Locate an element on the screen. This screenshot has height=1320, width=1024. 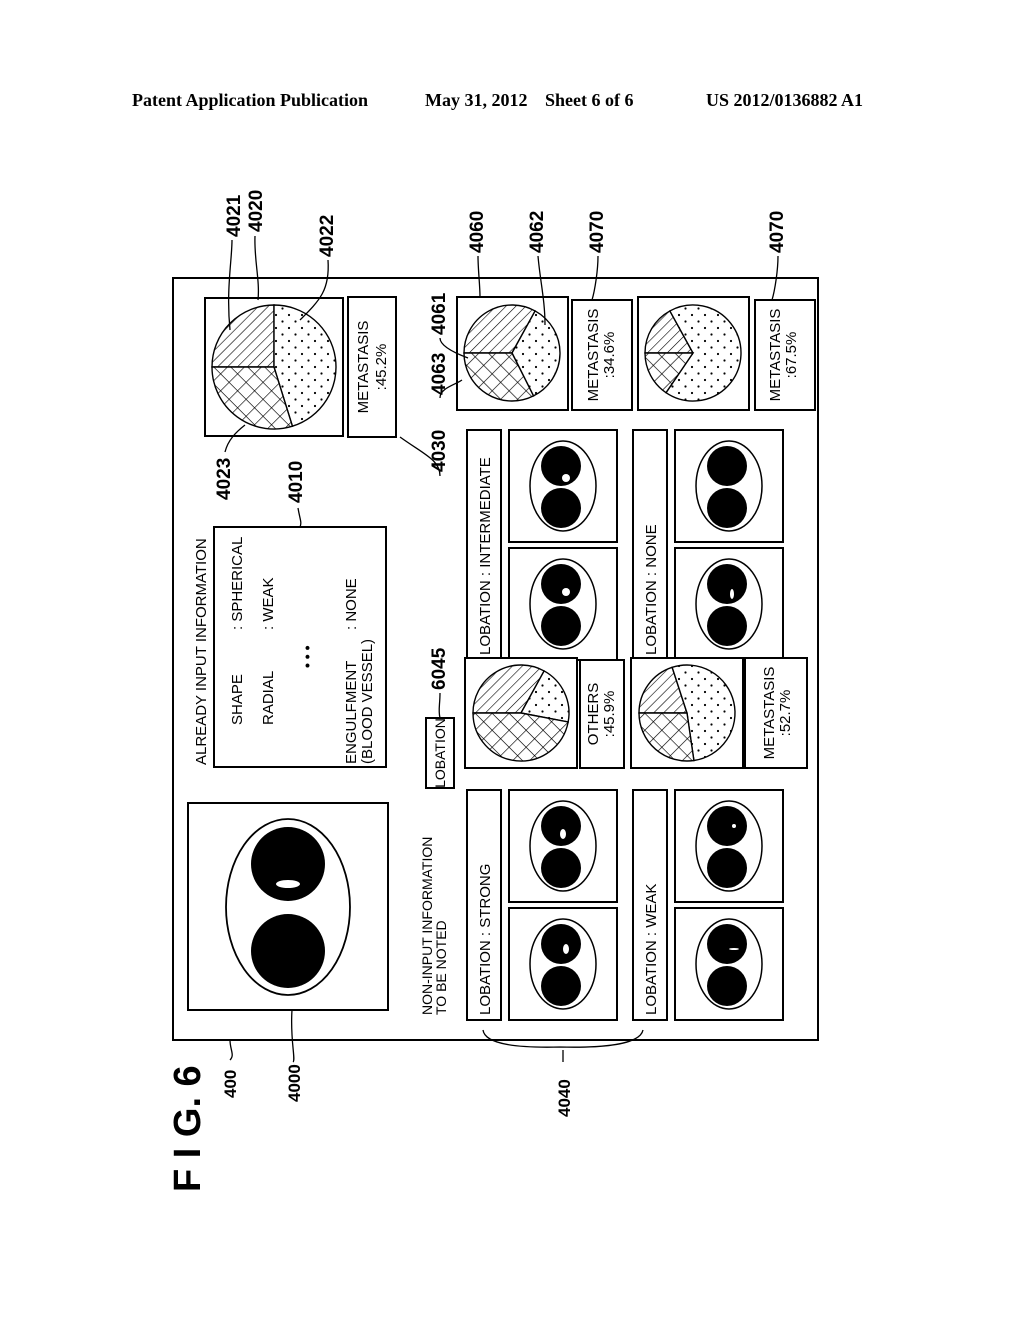
group-label: LOBATION : NONE is located at coordinates (650, 545).